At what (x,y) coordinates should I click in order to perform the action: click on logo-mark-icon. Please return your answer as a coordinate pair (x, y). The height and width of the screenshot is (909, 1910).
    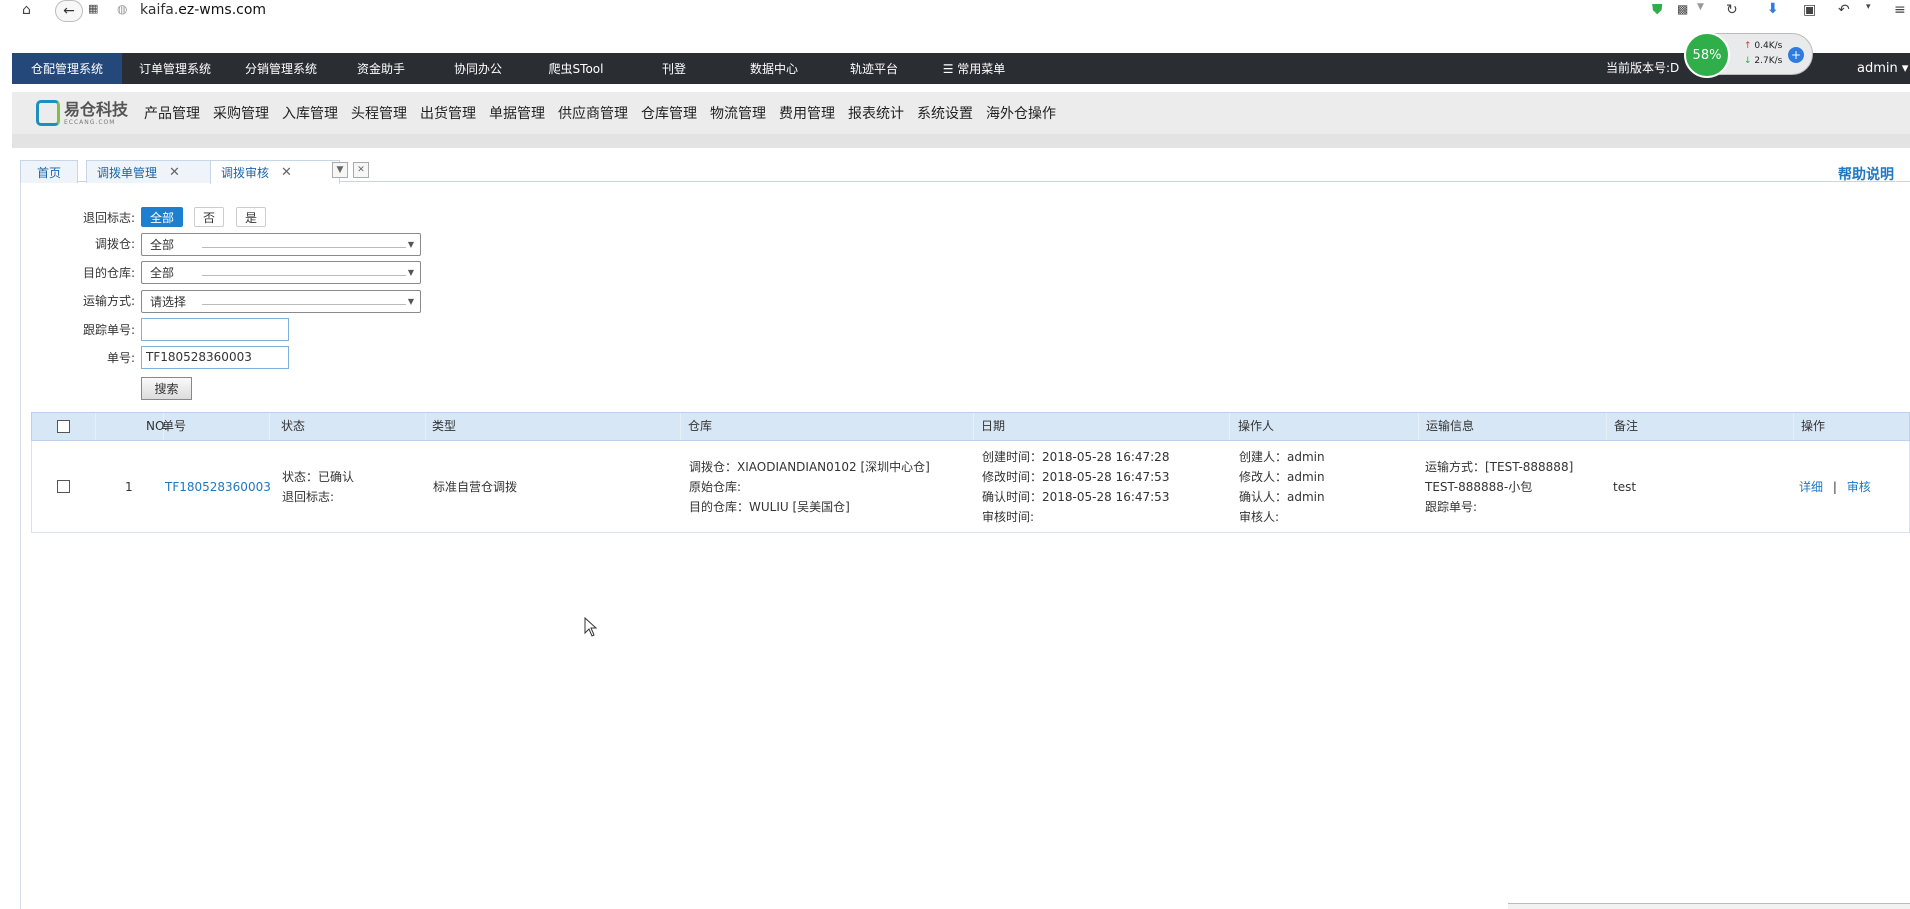
    Looking at the image, I should click on (48, 113).